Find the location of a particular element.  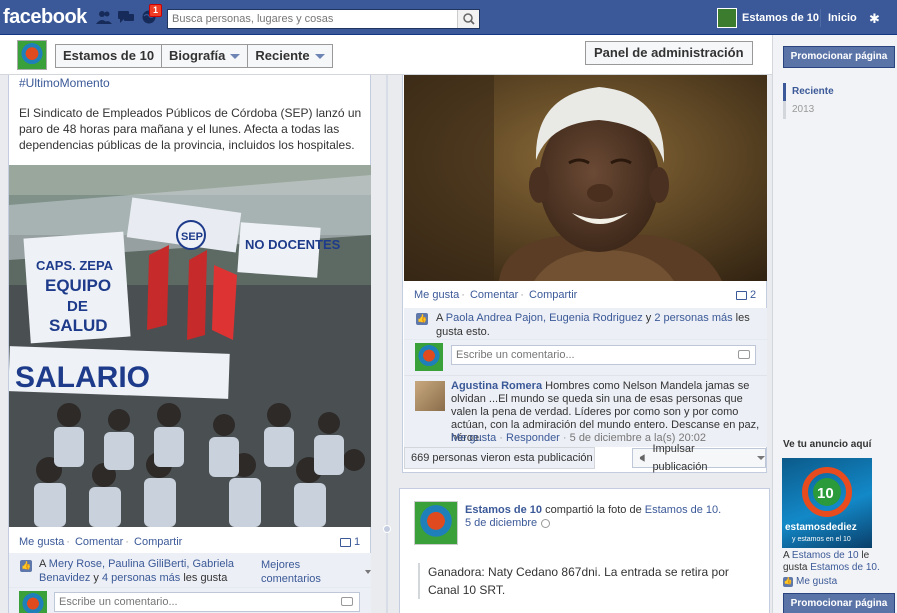

recent-dropdown: Reciente is located at coordinates (289, 56).